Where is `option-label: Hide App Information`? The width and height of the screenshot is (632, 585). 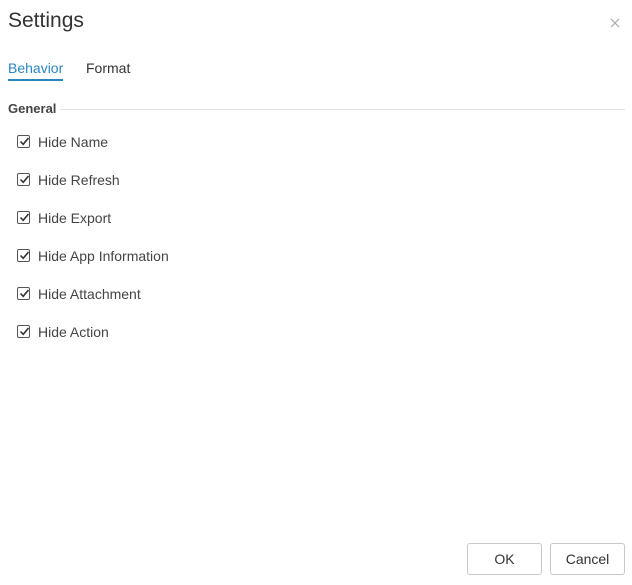 option-label: Hide App Information is located at coordinates (103, 256).